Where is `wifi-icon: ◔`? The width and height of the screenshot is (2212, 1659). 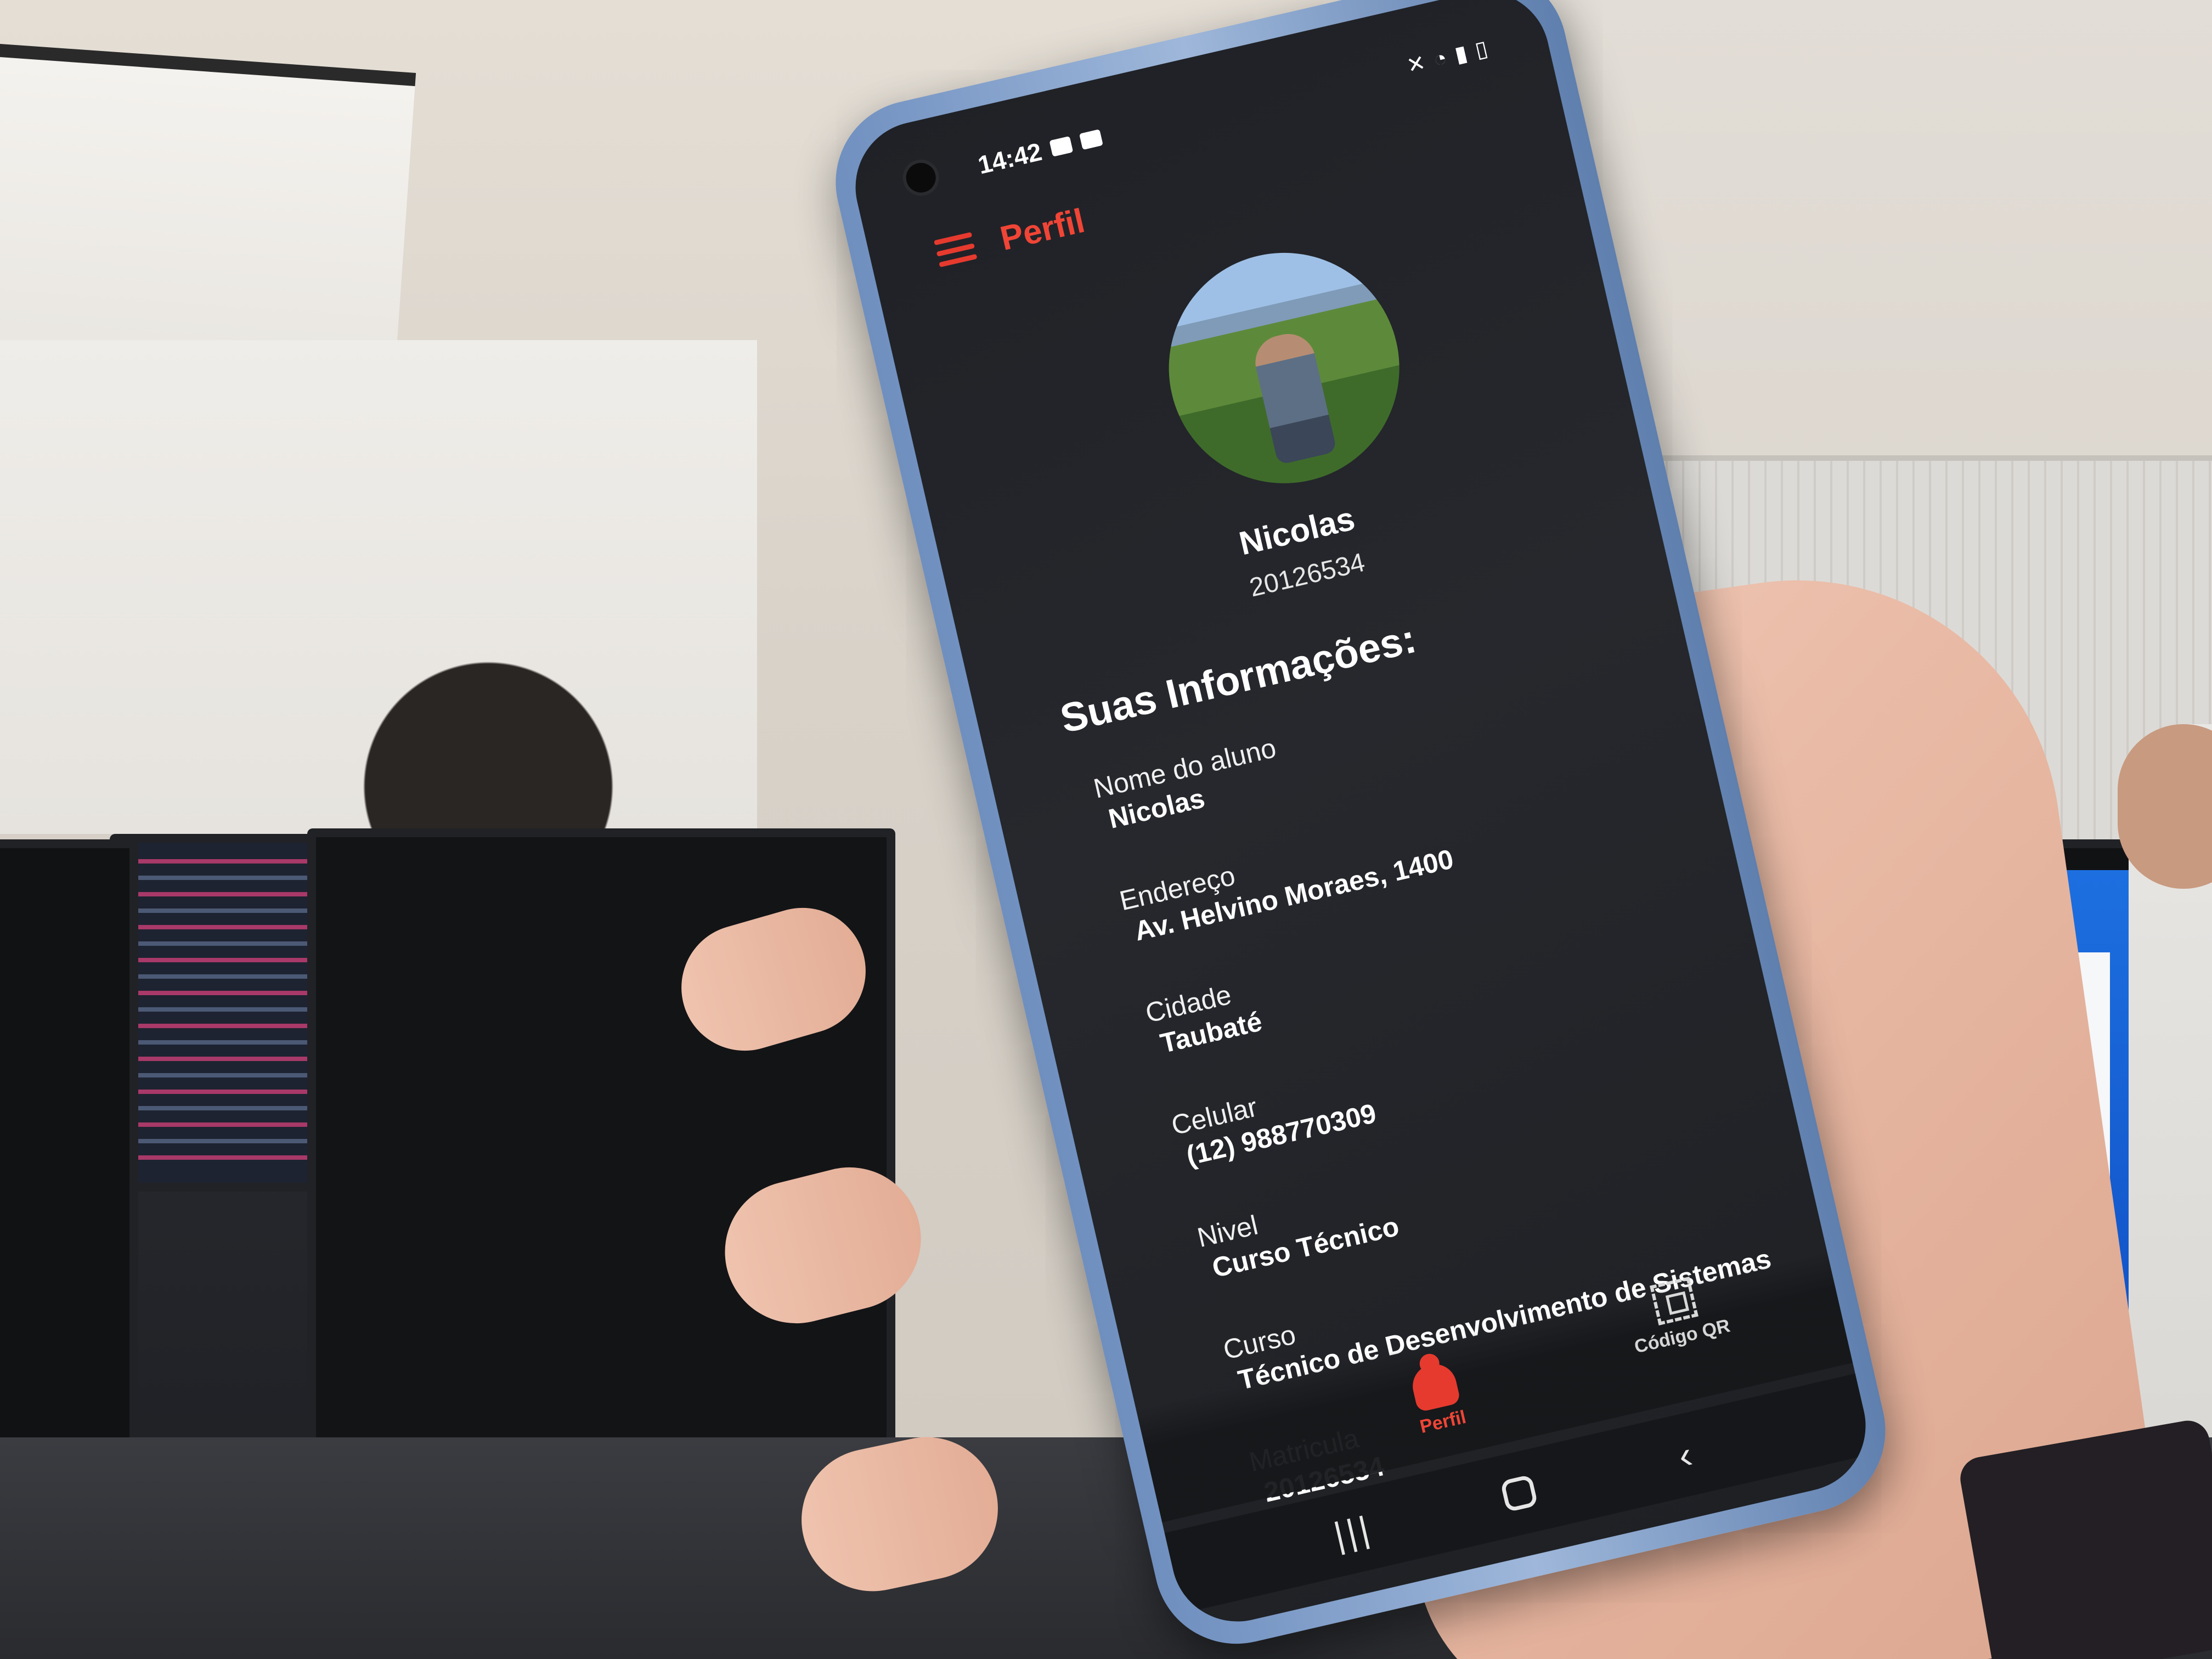
wifi-icon: ◔ is located at coordinates (1440, 59).